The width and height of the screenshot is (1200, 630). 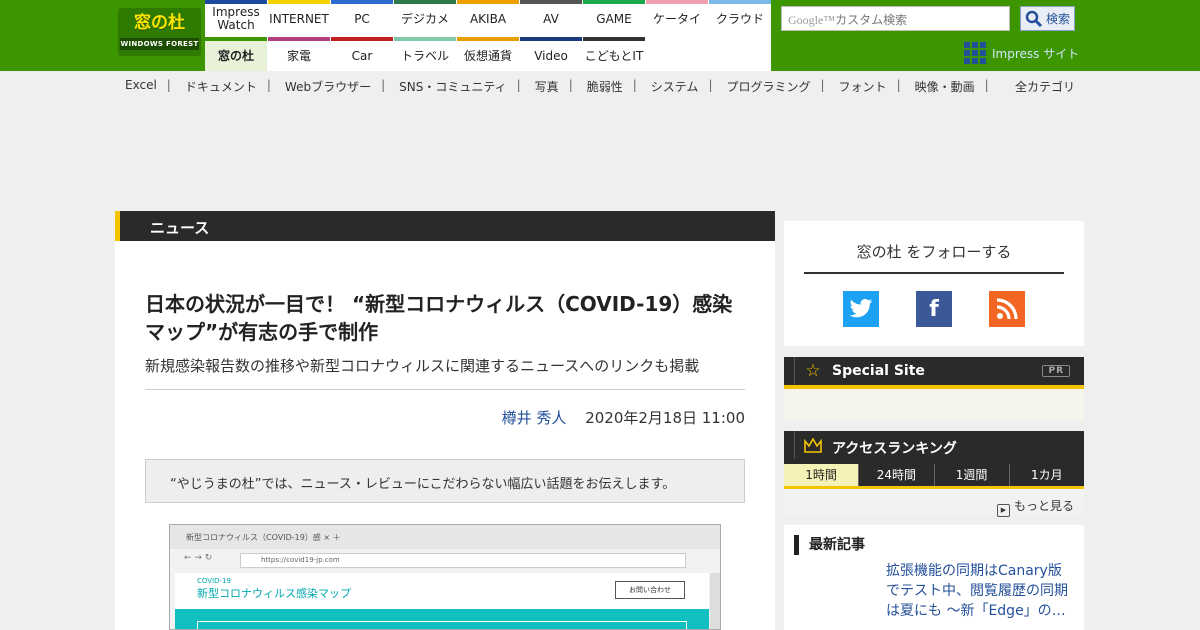 I want to click on pr-badge: PR, so click(x=1056, y=371).